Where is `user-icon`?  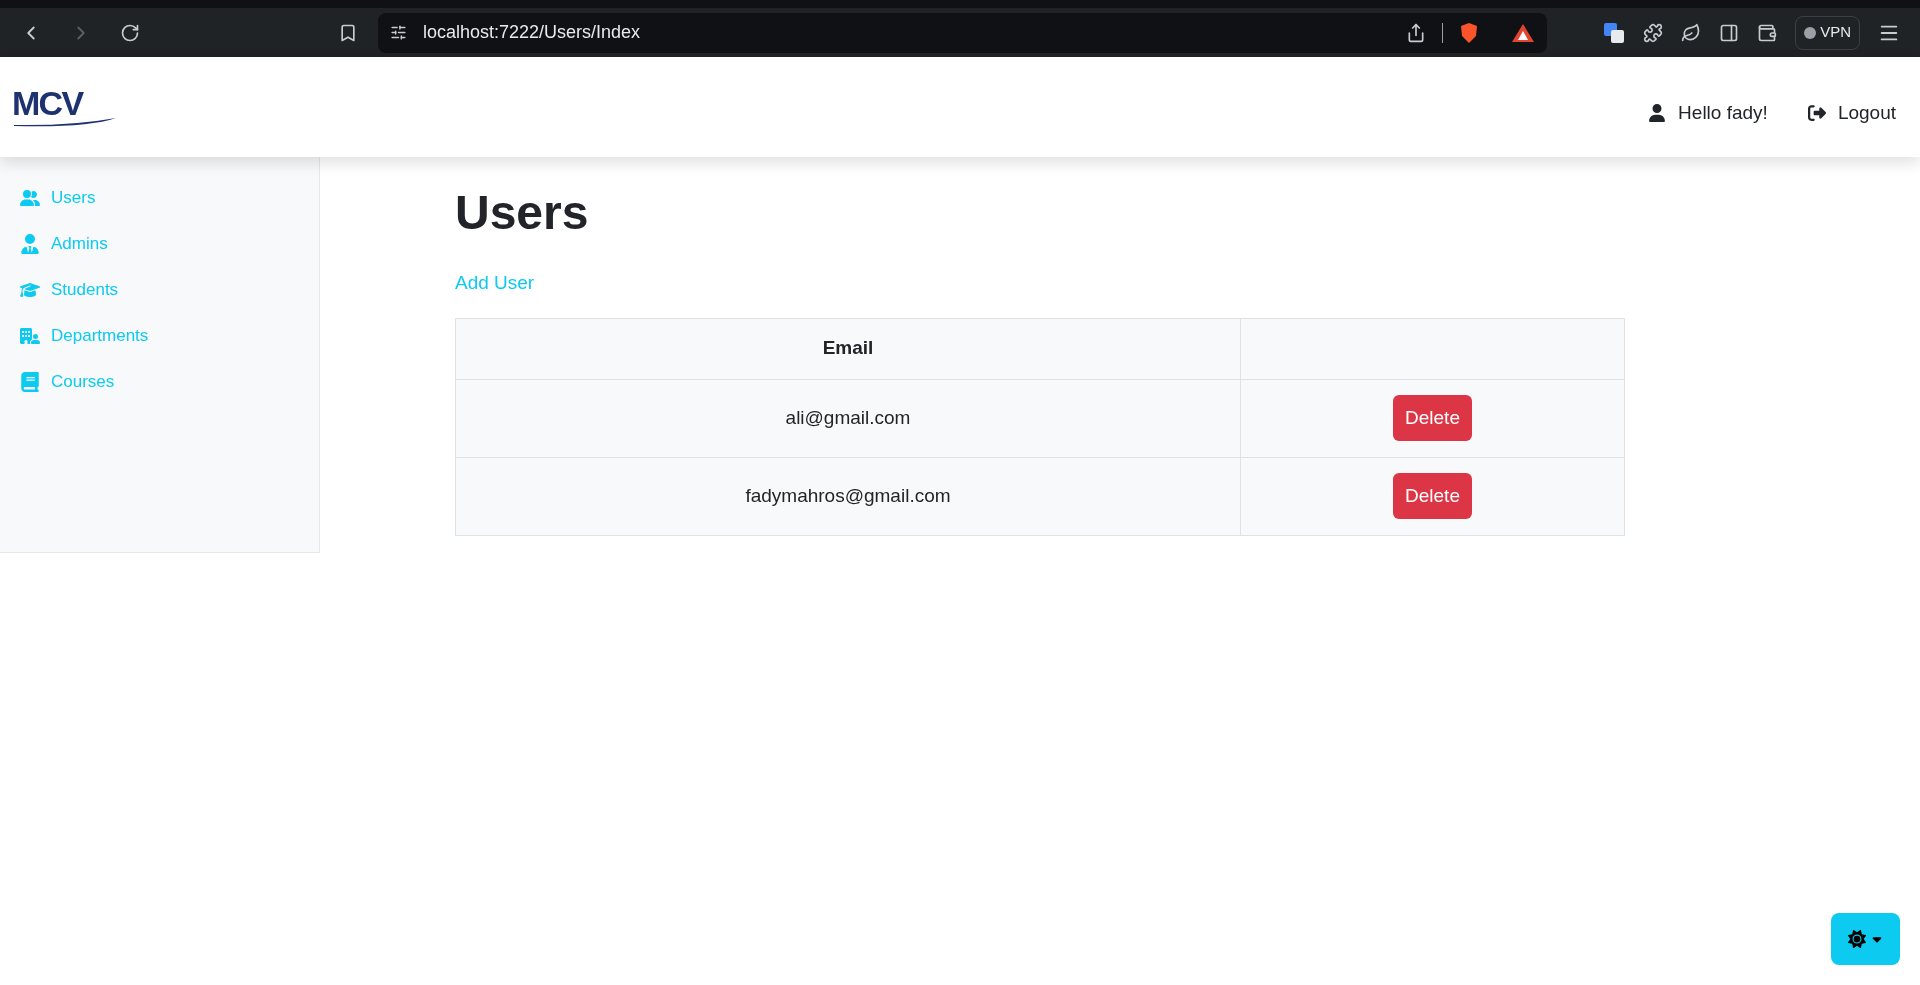
user-icon is located at coordinates (1657, 113).